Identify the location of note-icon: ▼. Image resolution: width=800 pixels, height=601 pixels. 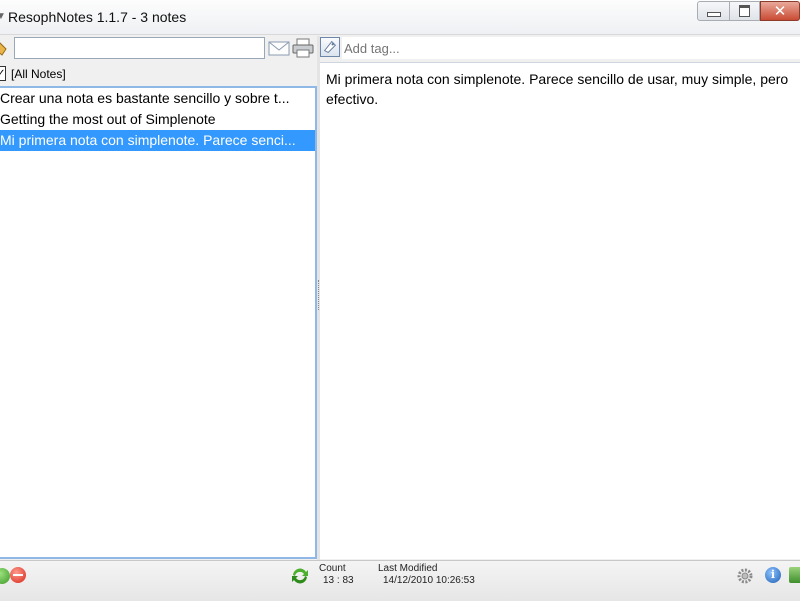
(3, 16).